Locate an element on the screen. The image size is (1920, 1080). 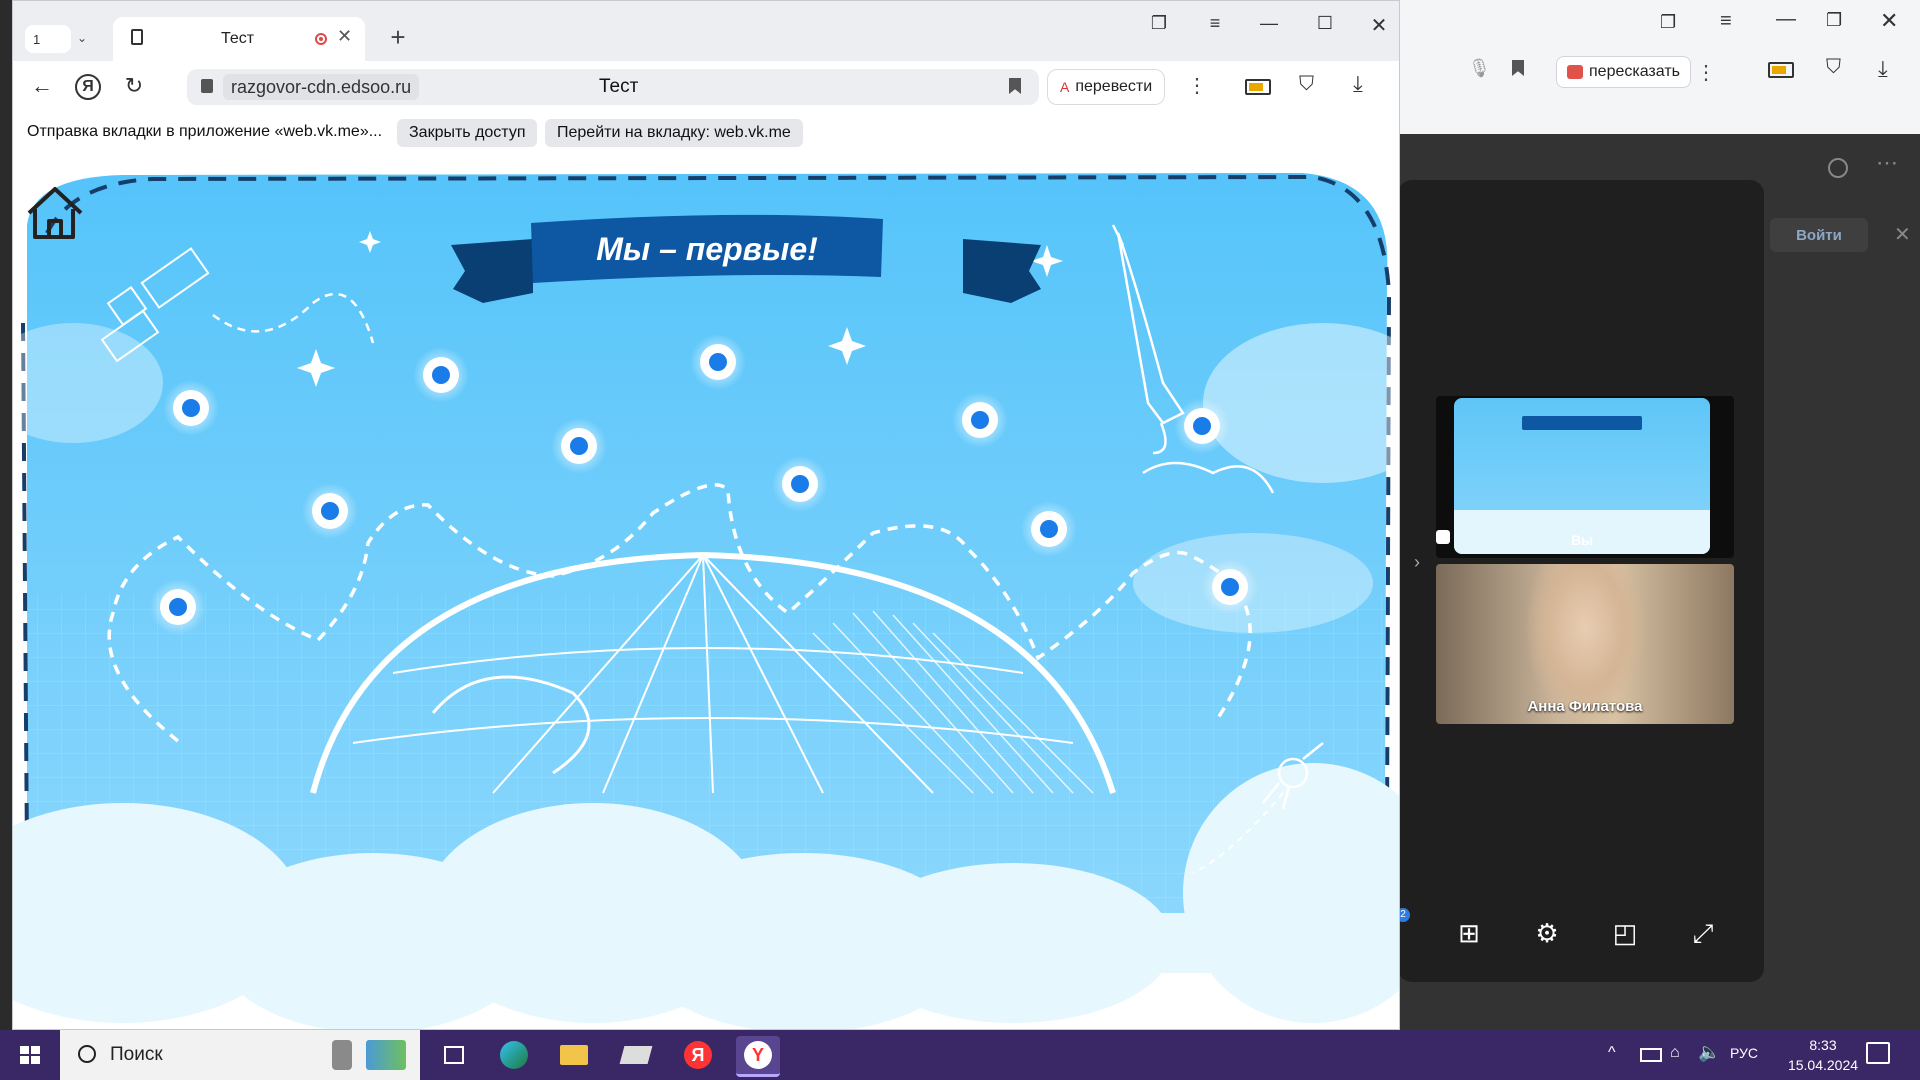
input-language: РУС is located at coordinates (1744, 1053).